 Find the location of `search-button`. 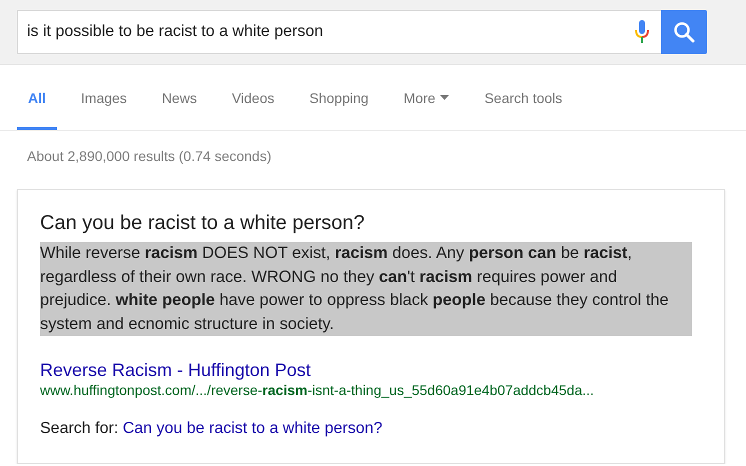

search-button is located at coordinates (684, 32).